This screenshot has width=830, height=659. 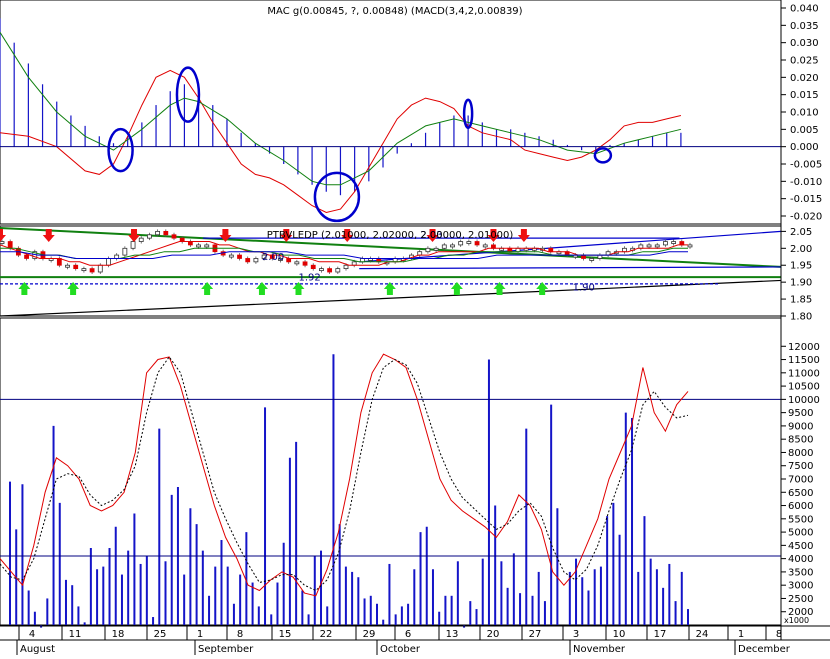 What do you see at coordinates (801, 266) in the screenshot?
I see `price-y-tick-label: 1.95` at bounding box center [801, 266].